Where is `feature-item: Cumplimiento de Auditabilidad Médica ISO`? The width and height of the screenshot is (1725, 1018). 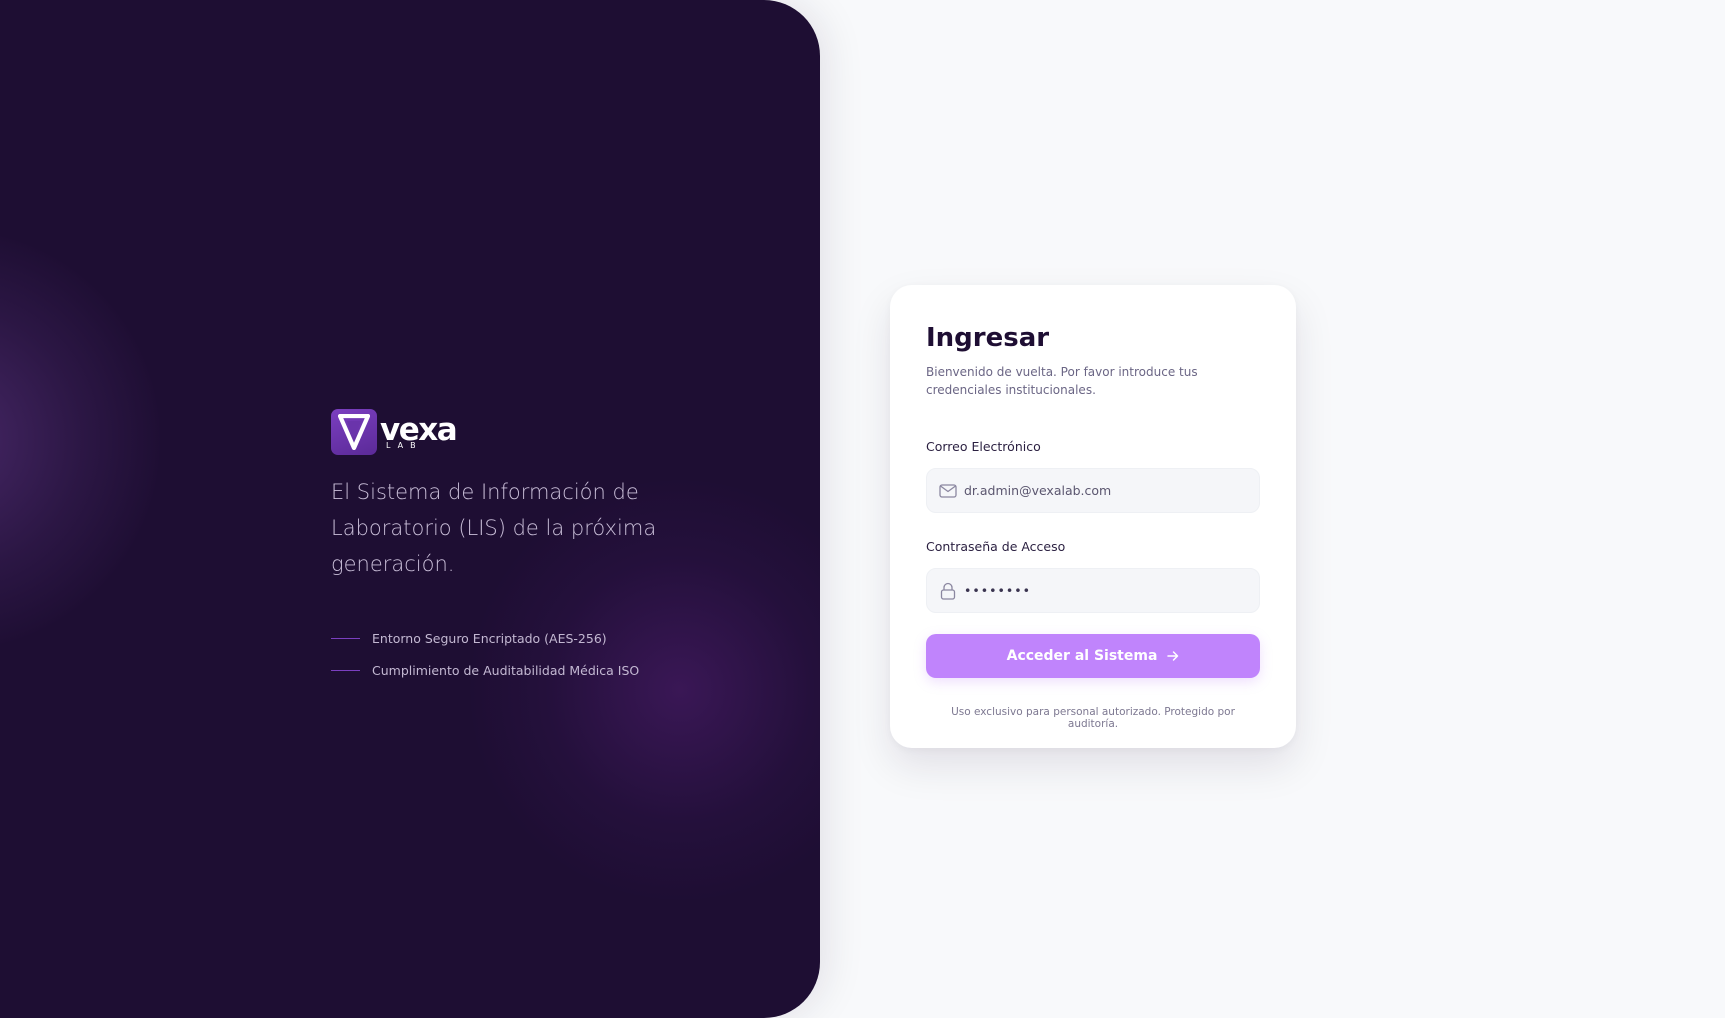 feature-item: Cumplimiento de Auditabilidad Médica ISO is located at coordinates (541, 670).